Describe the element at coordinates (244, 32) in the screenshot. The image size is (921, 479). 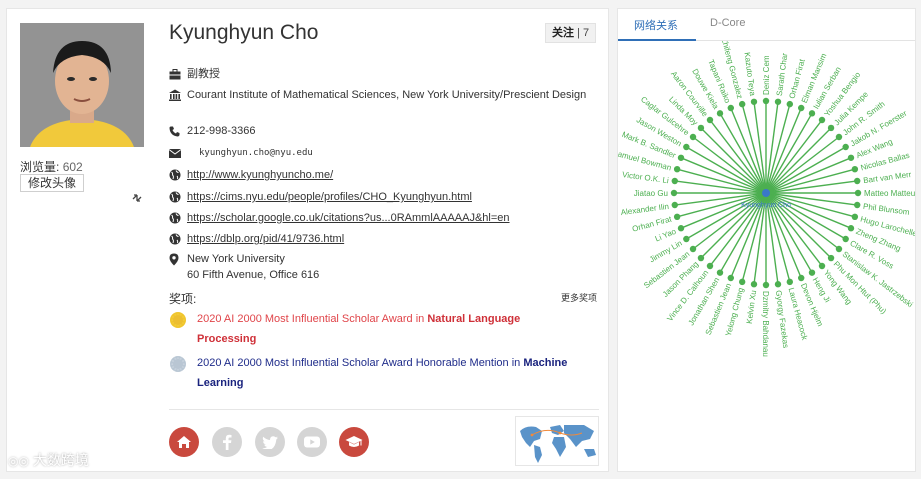
I see `profile-name: Kyunghyun Cho` at that location.